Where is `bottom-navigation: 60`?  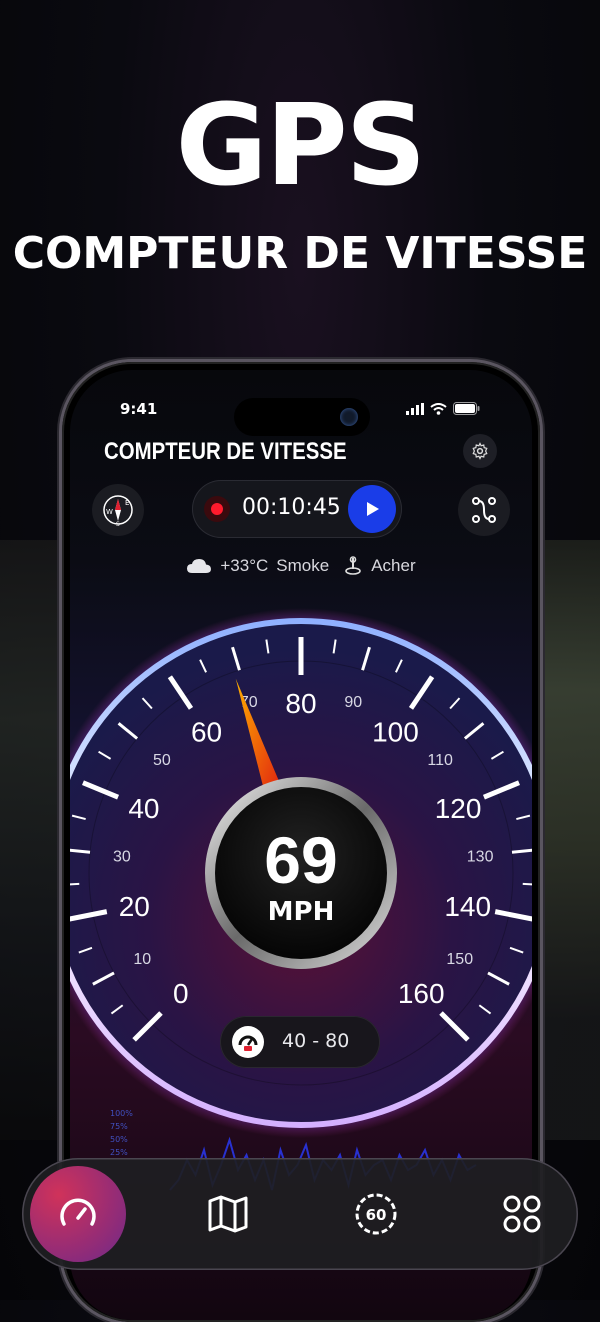 bottom-navigation: 60 is located at coordinates (300, 1214).